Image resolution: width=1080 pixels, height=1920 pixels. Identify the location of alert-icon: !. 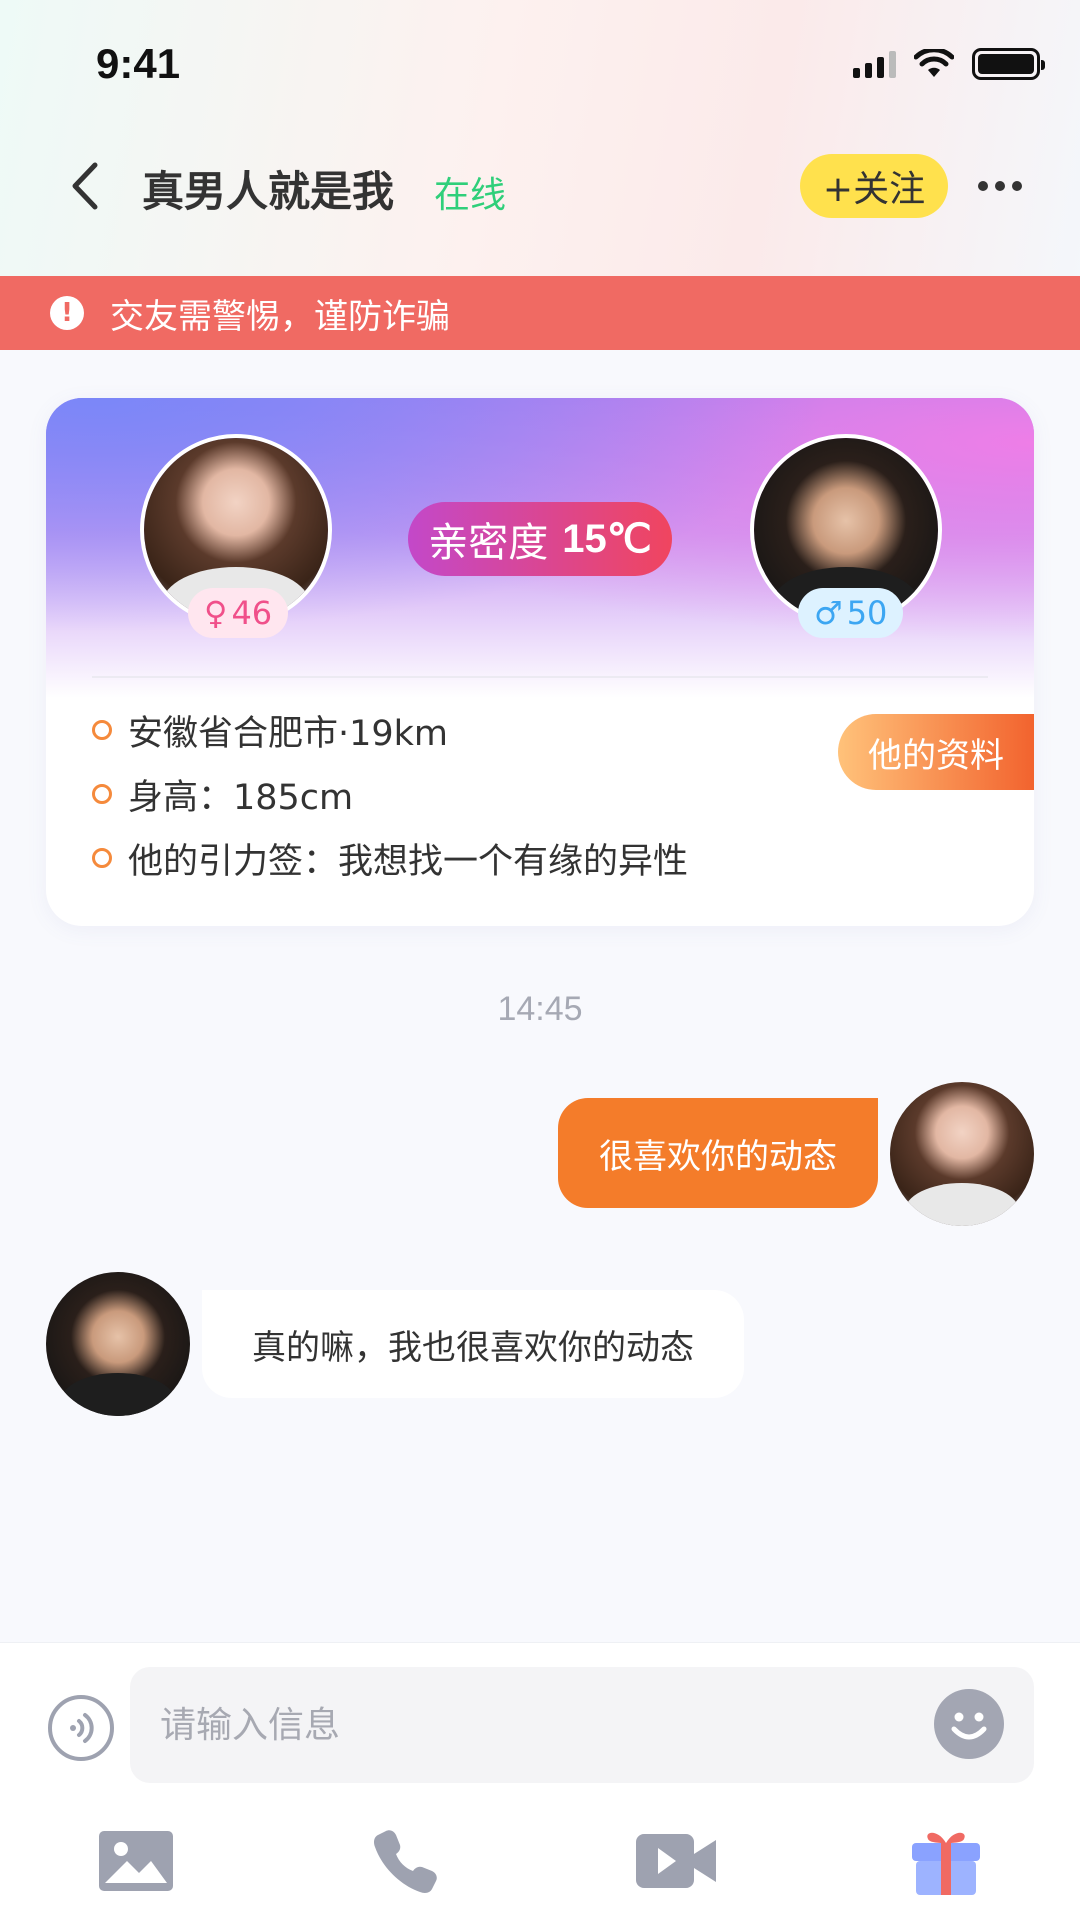
(67, 313).